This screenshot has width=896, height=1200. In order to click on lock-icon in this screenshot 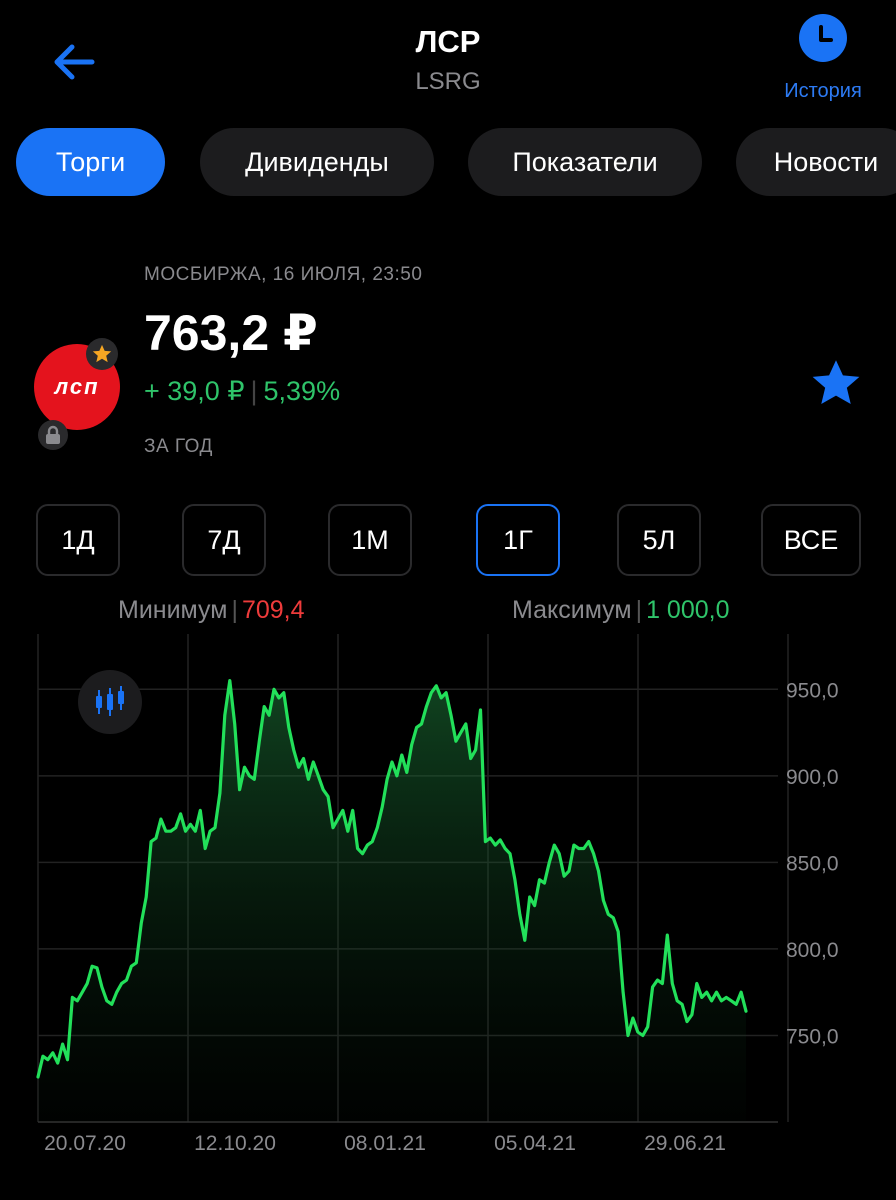, I will do `click(53, 435)`.